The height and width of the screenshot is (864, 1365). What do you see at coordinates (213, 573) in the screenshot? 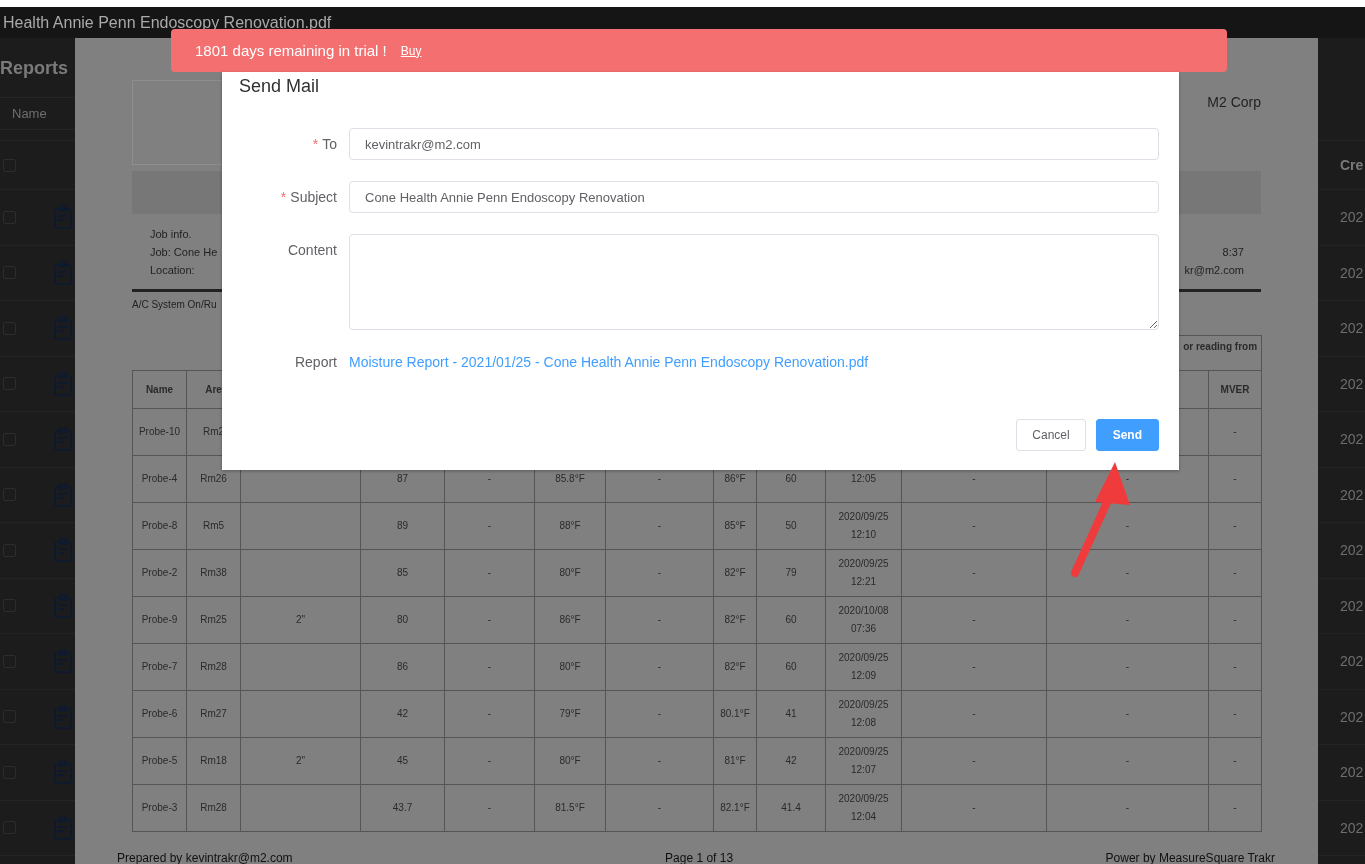
I see `table-cell: Rm38` at bounding box center [213, 573].